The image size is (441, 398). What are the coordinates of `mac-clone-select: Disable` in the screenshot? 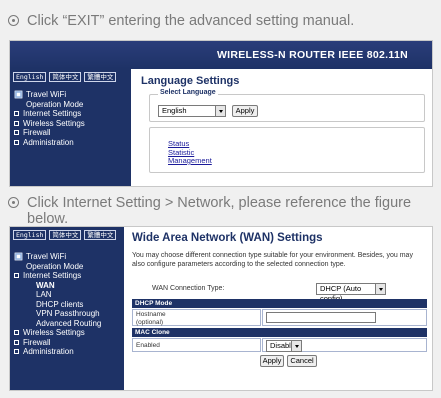 It's located at (284, 346).